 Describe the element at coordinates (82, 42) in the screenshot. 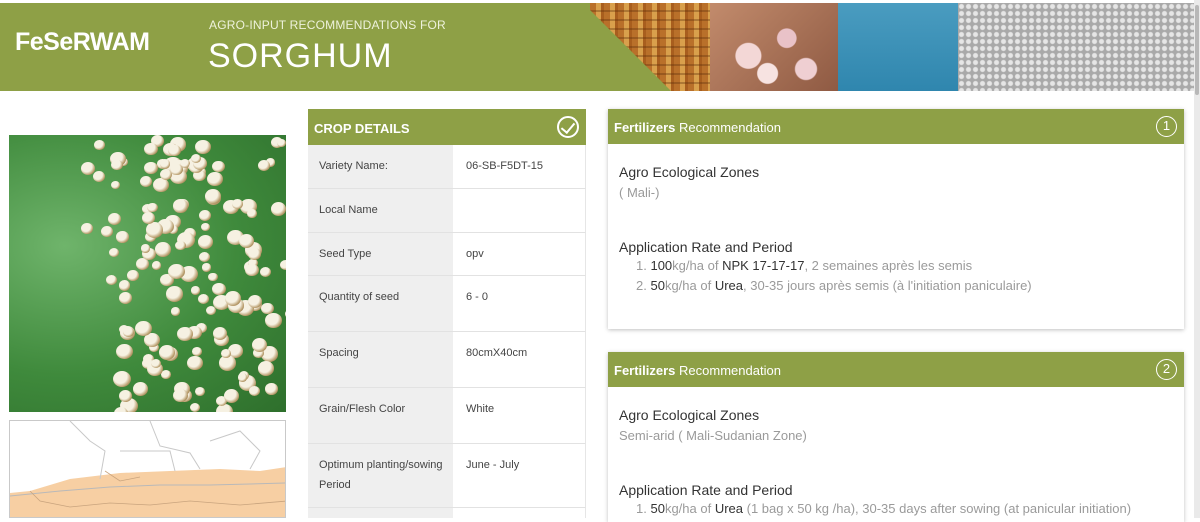

I see `brand-logo: FeSeRWAM` at that location.